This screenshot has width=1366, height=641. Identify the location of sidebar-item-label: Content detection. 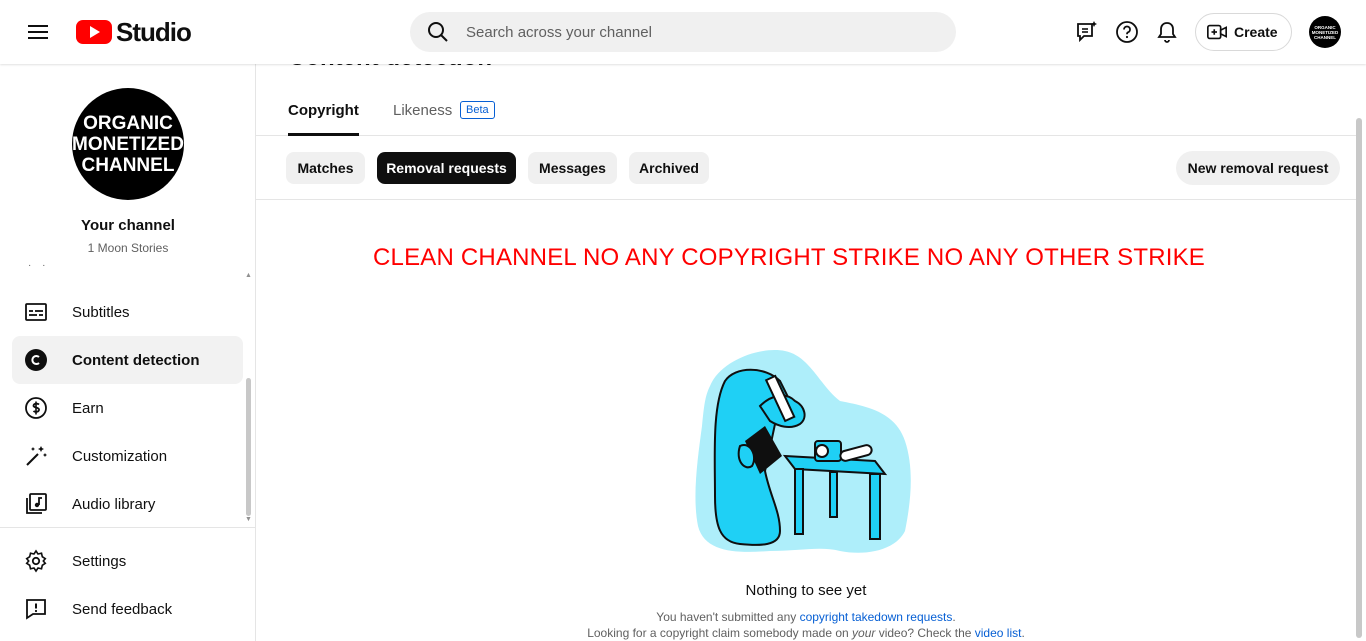
(136, 360).